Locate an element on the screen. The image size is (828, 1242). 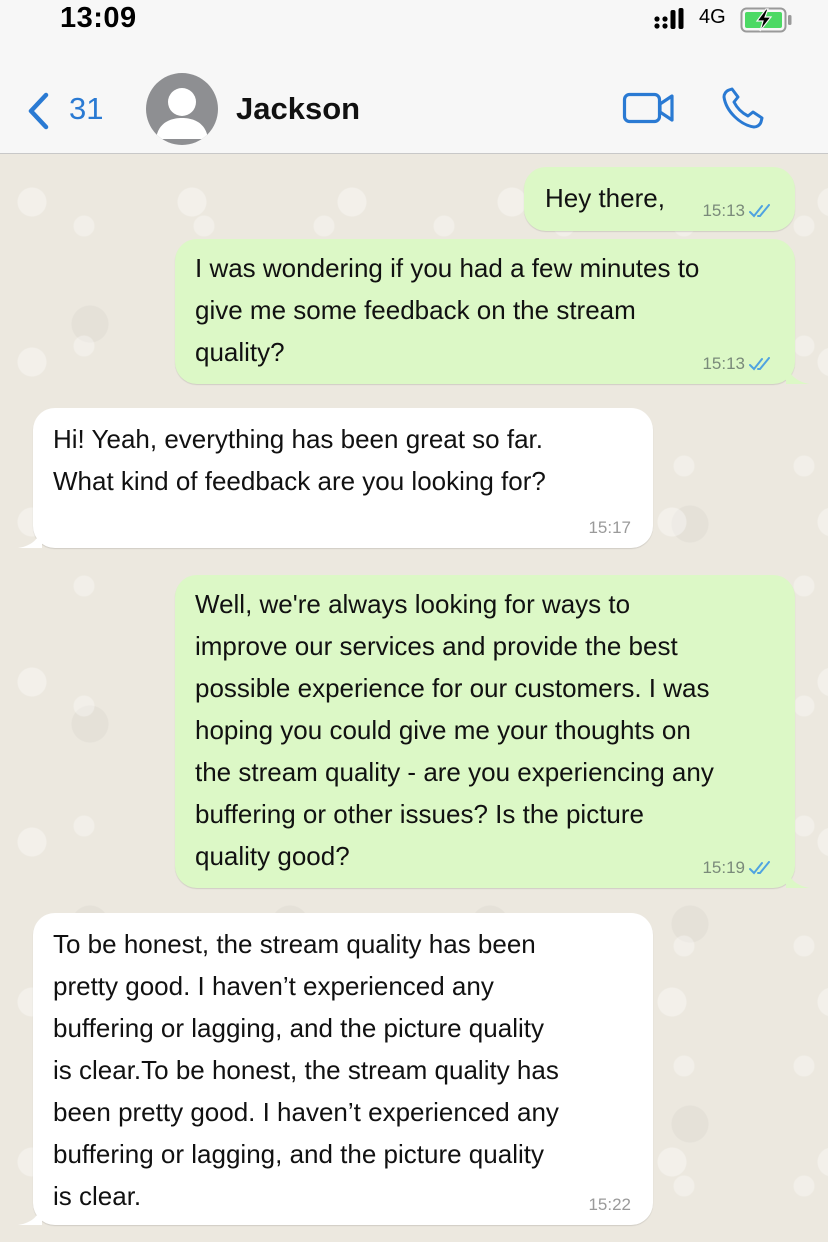
message-text: Hey there, is located at coordinates (605, 198).